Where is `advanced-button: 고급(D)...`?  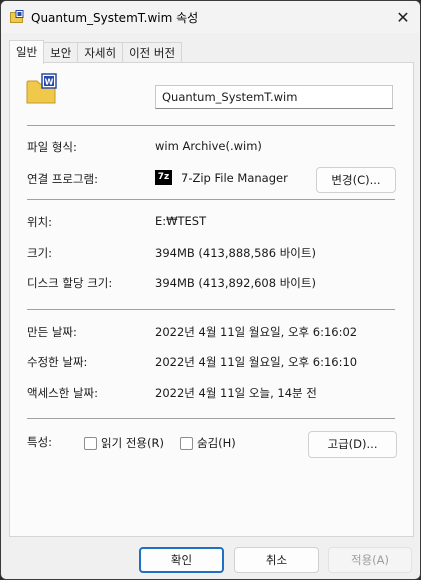
advanced-button: 고급(D)... is located at coordinates (352, 444).